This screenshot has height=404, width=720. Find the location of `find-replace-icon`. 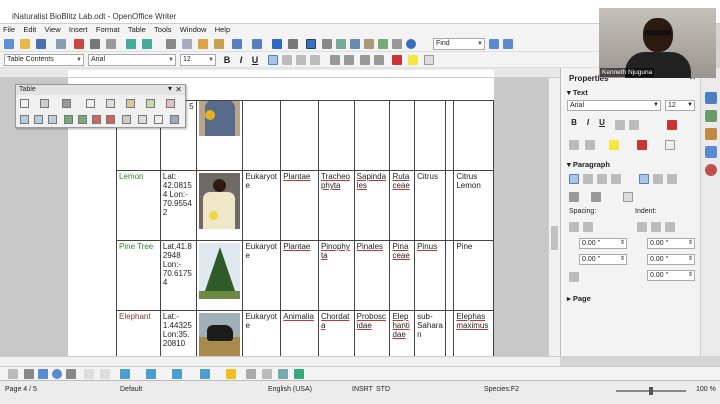

find-replace-icon is located at coordinates (327, 44).